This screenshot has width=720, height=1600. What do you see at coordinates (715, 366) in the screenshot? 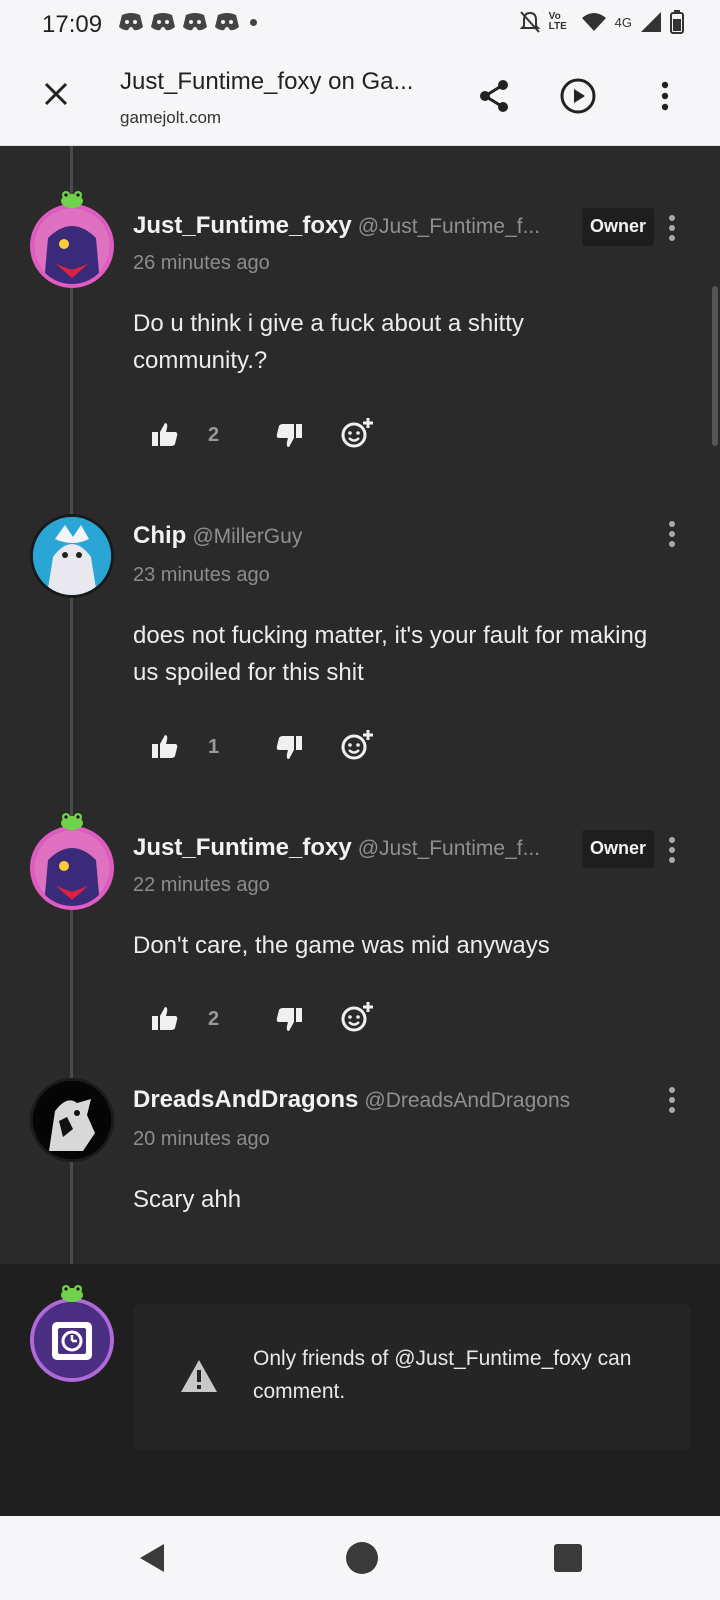
I see `scrollbar` at bounding box center [715, 366].